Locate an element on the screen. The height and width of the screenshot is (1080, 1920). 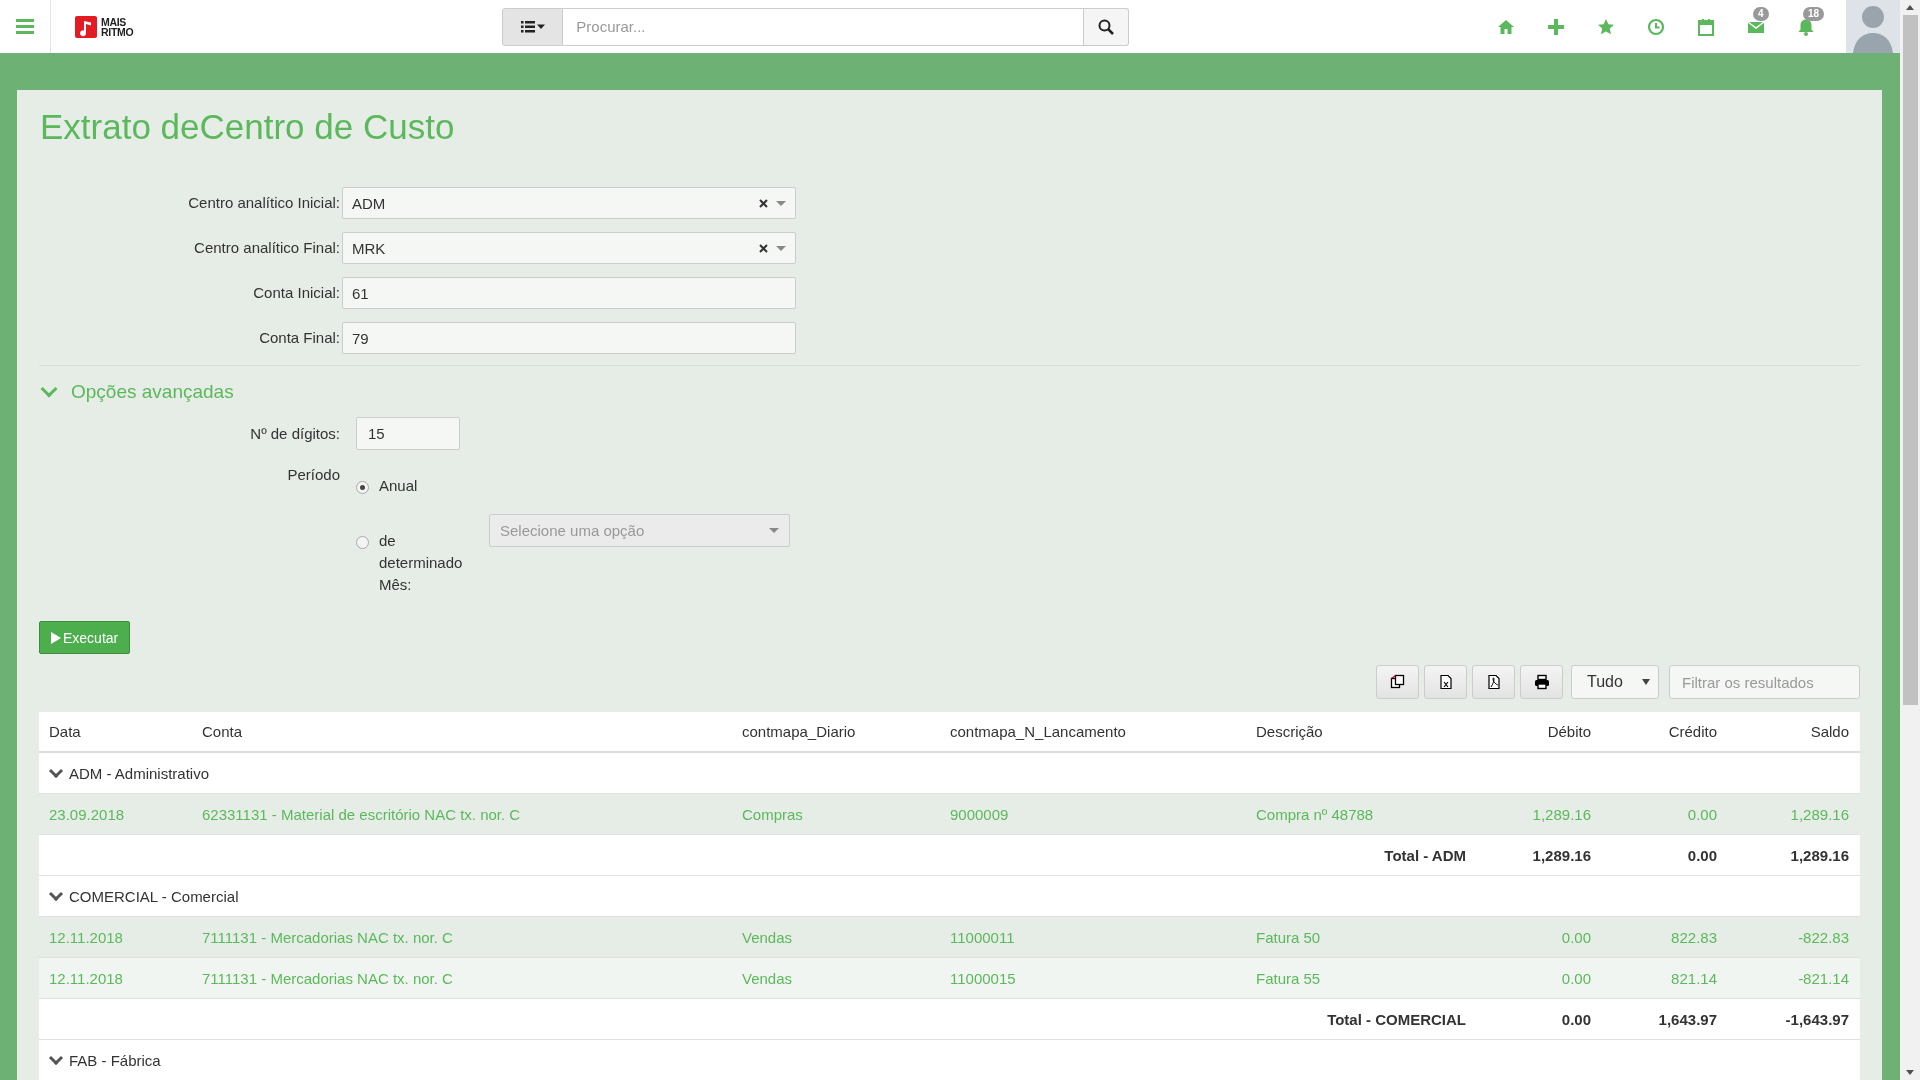
table-cell-text: Compras is located at coordinates (772, 814).